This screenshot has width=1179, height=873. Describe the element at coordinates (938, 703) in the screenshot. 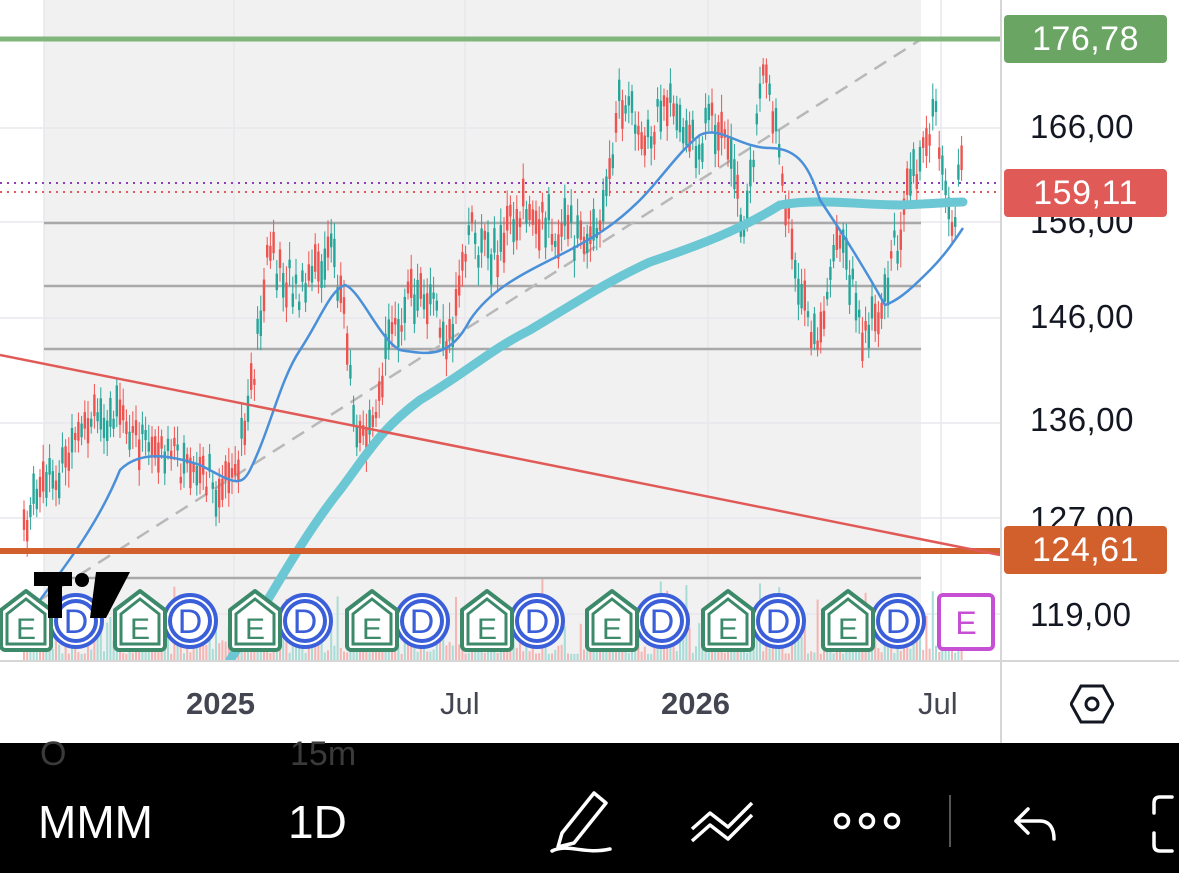

I see `time-label: Jul` at that location.